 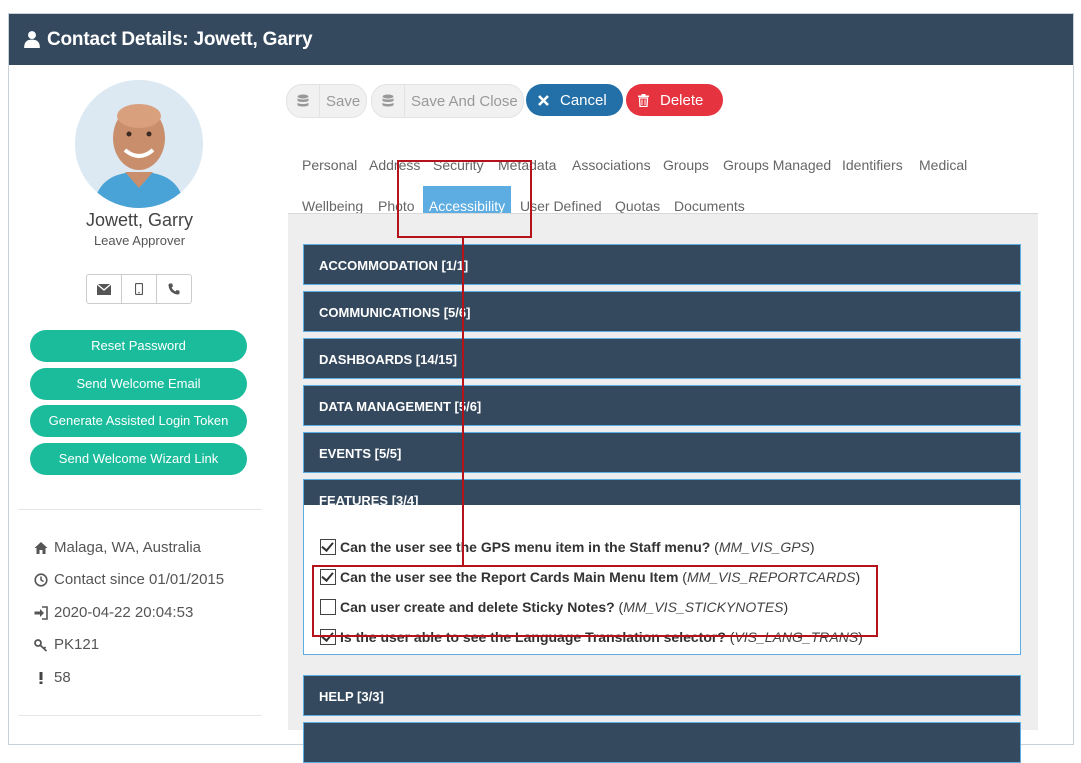 What do you see at coordinates (464, 199) in the screenshot?
I see `annotation-box-accessibility-tab` at bounding box center [464, 199].